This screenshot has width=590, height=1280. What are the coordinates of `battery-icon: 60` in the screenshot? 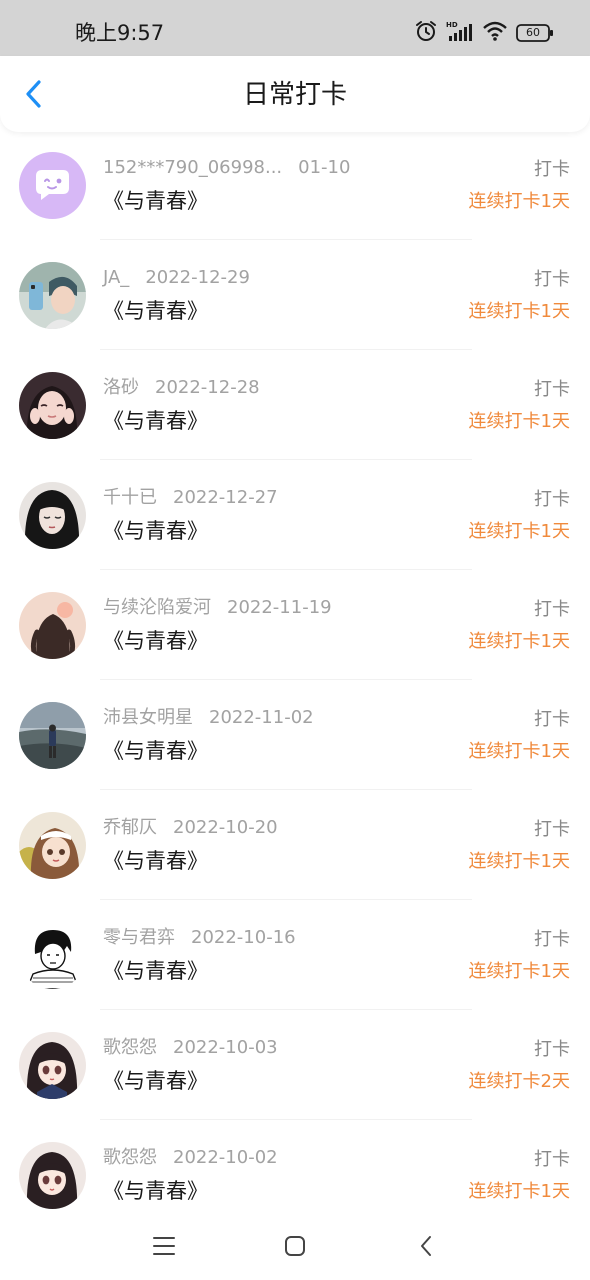 It's located at (535, 33).